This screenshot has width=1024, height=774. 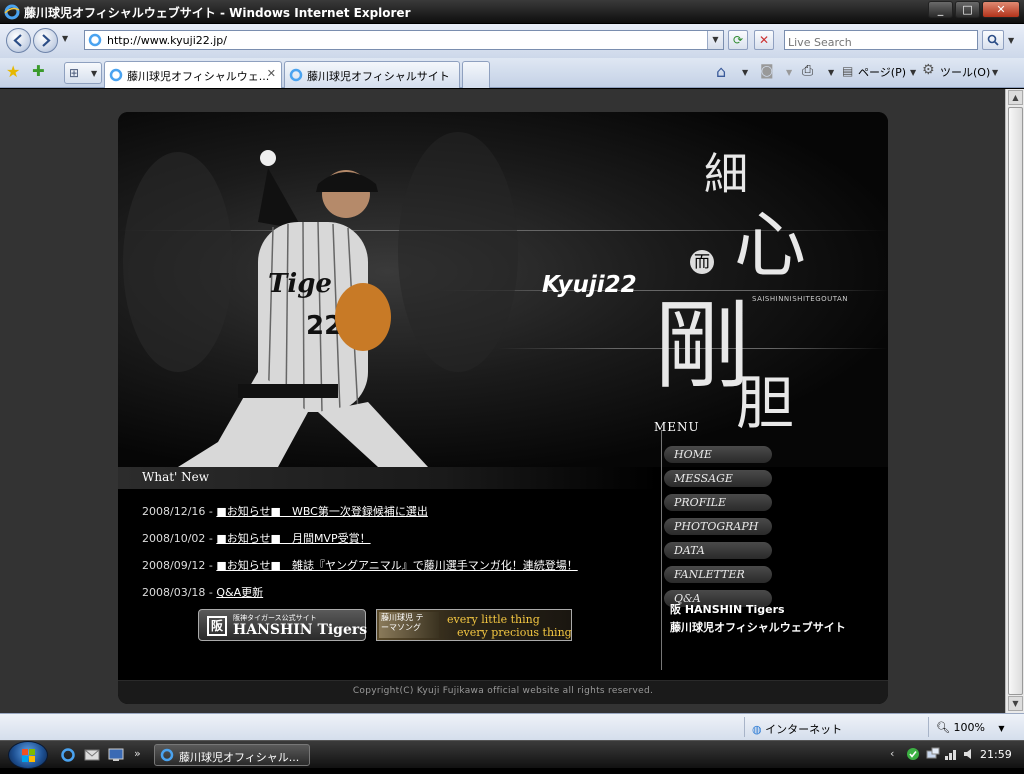 I want to click on close-button: ✕, so click(x=1001, y=9).